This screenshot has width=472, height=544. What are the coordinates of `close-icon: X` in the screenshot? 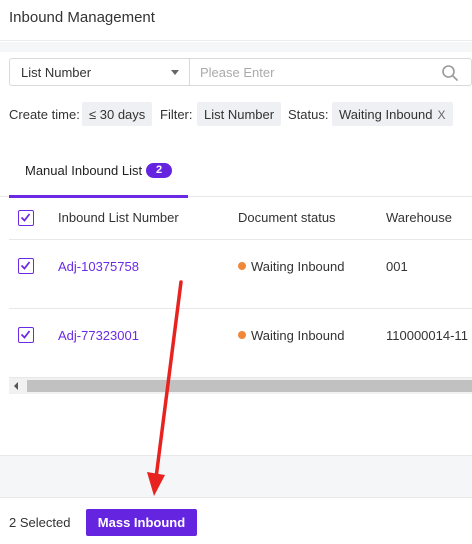 It's located at (441, 115).